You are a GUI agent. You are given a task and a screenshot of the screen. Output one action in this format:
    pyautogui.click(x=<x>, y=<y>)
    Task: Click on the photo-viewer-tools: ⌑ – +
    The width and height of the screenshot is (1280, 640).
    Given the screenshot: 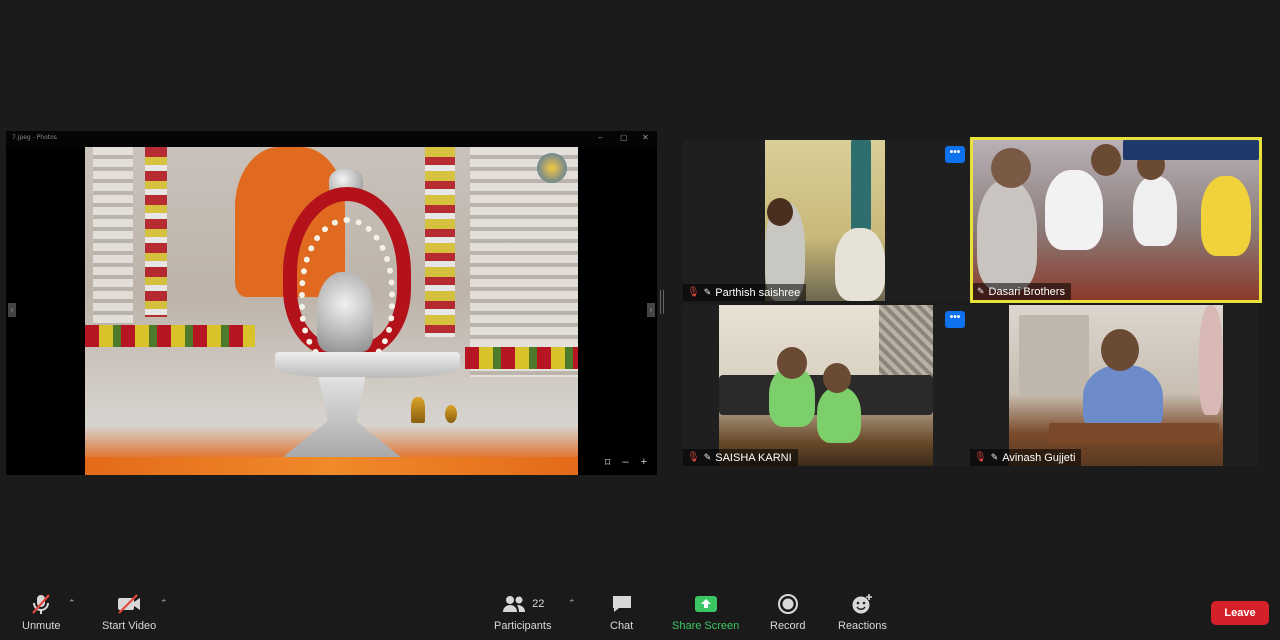 What is the action you would take?
    pyautogui.click(x=626, y=462)
    